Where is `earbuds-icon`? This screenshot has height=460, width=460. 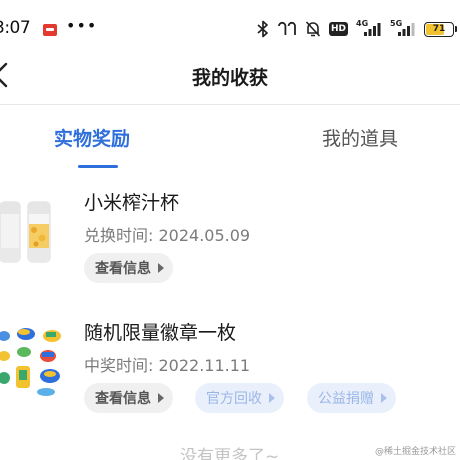
earbuds-icon is located at coordinates (287, 28).